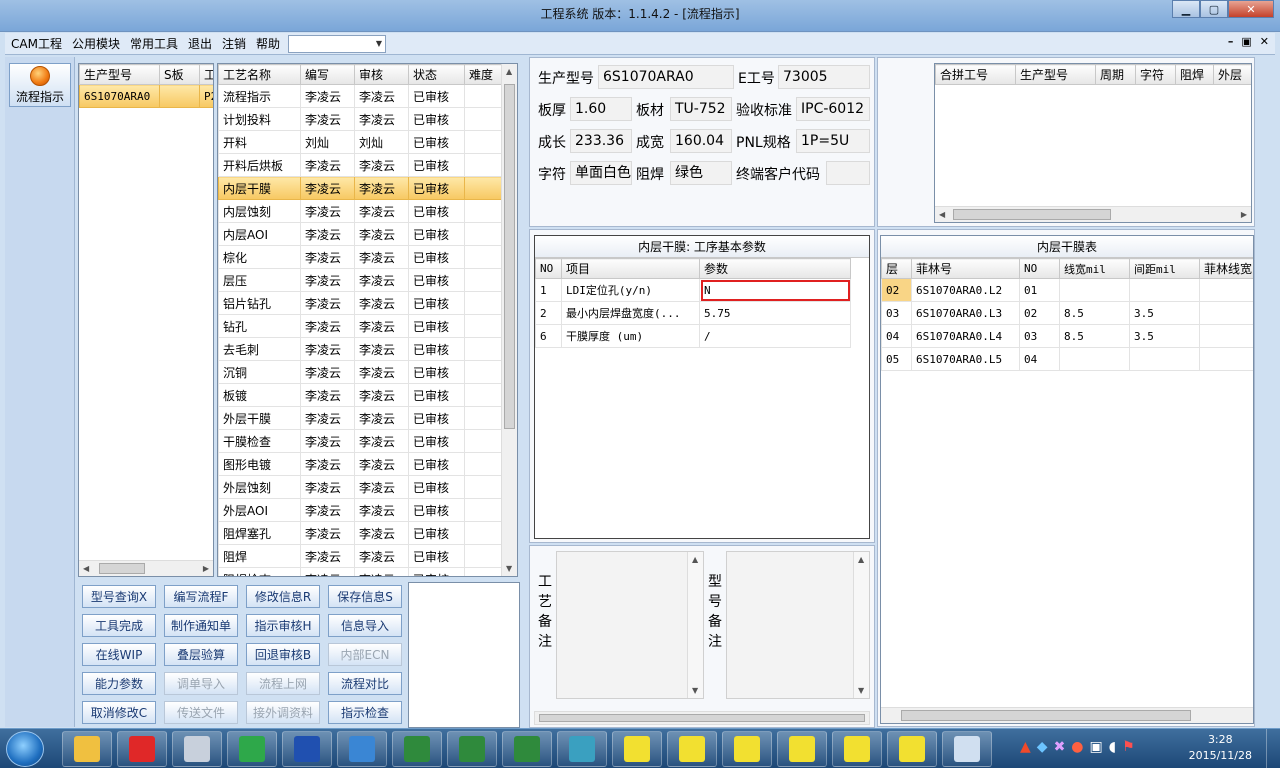 The height and width of the screenshot is (768, 1280). Describe the element at coordinates (200, 43) in the screenshot. I see `menu-exit: 退出` at that location.